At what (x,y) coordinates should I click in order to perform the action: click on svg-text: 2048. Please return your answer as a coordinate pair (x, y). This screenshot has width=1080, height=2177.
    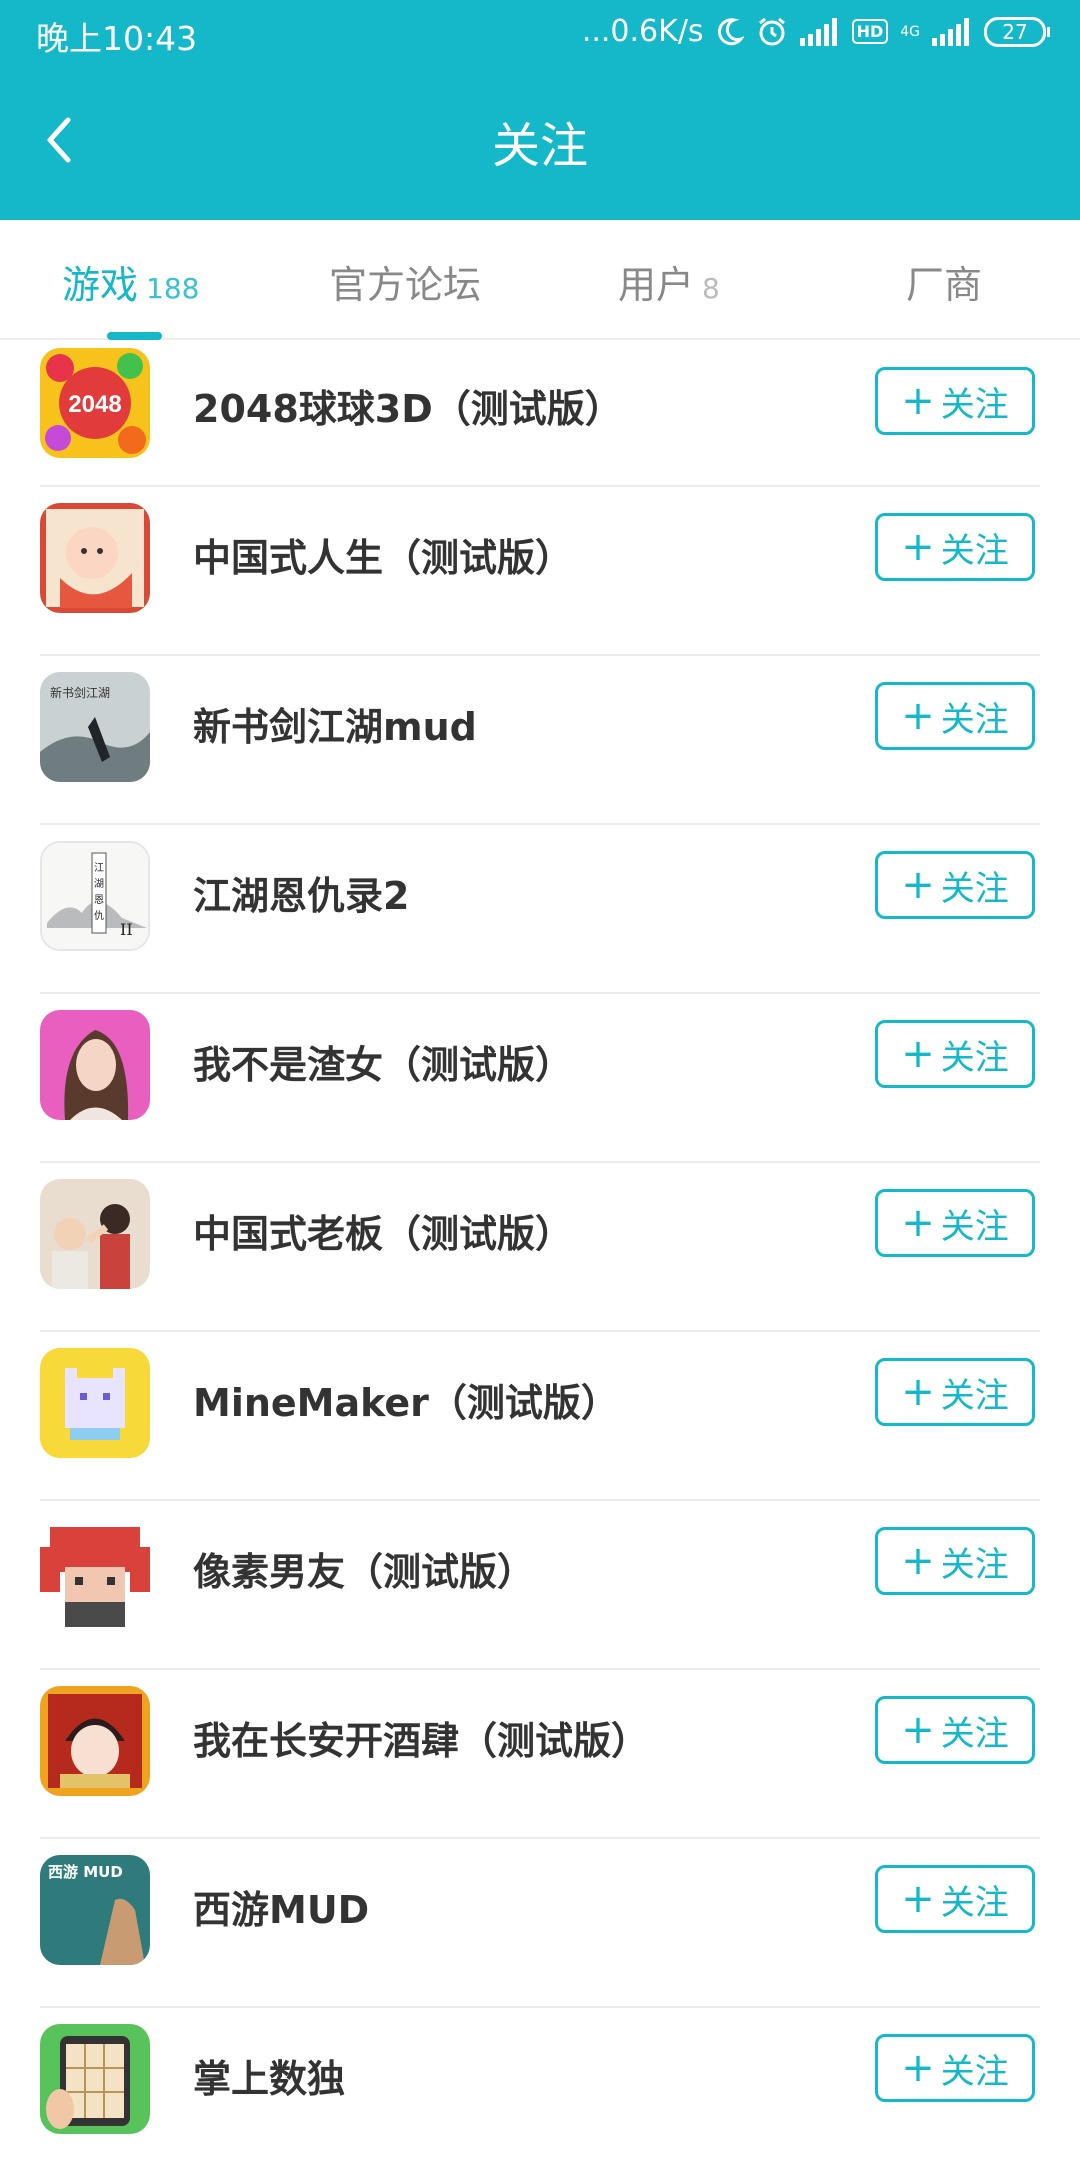
    Looking at the image, I should click on (94, 404).